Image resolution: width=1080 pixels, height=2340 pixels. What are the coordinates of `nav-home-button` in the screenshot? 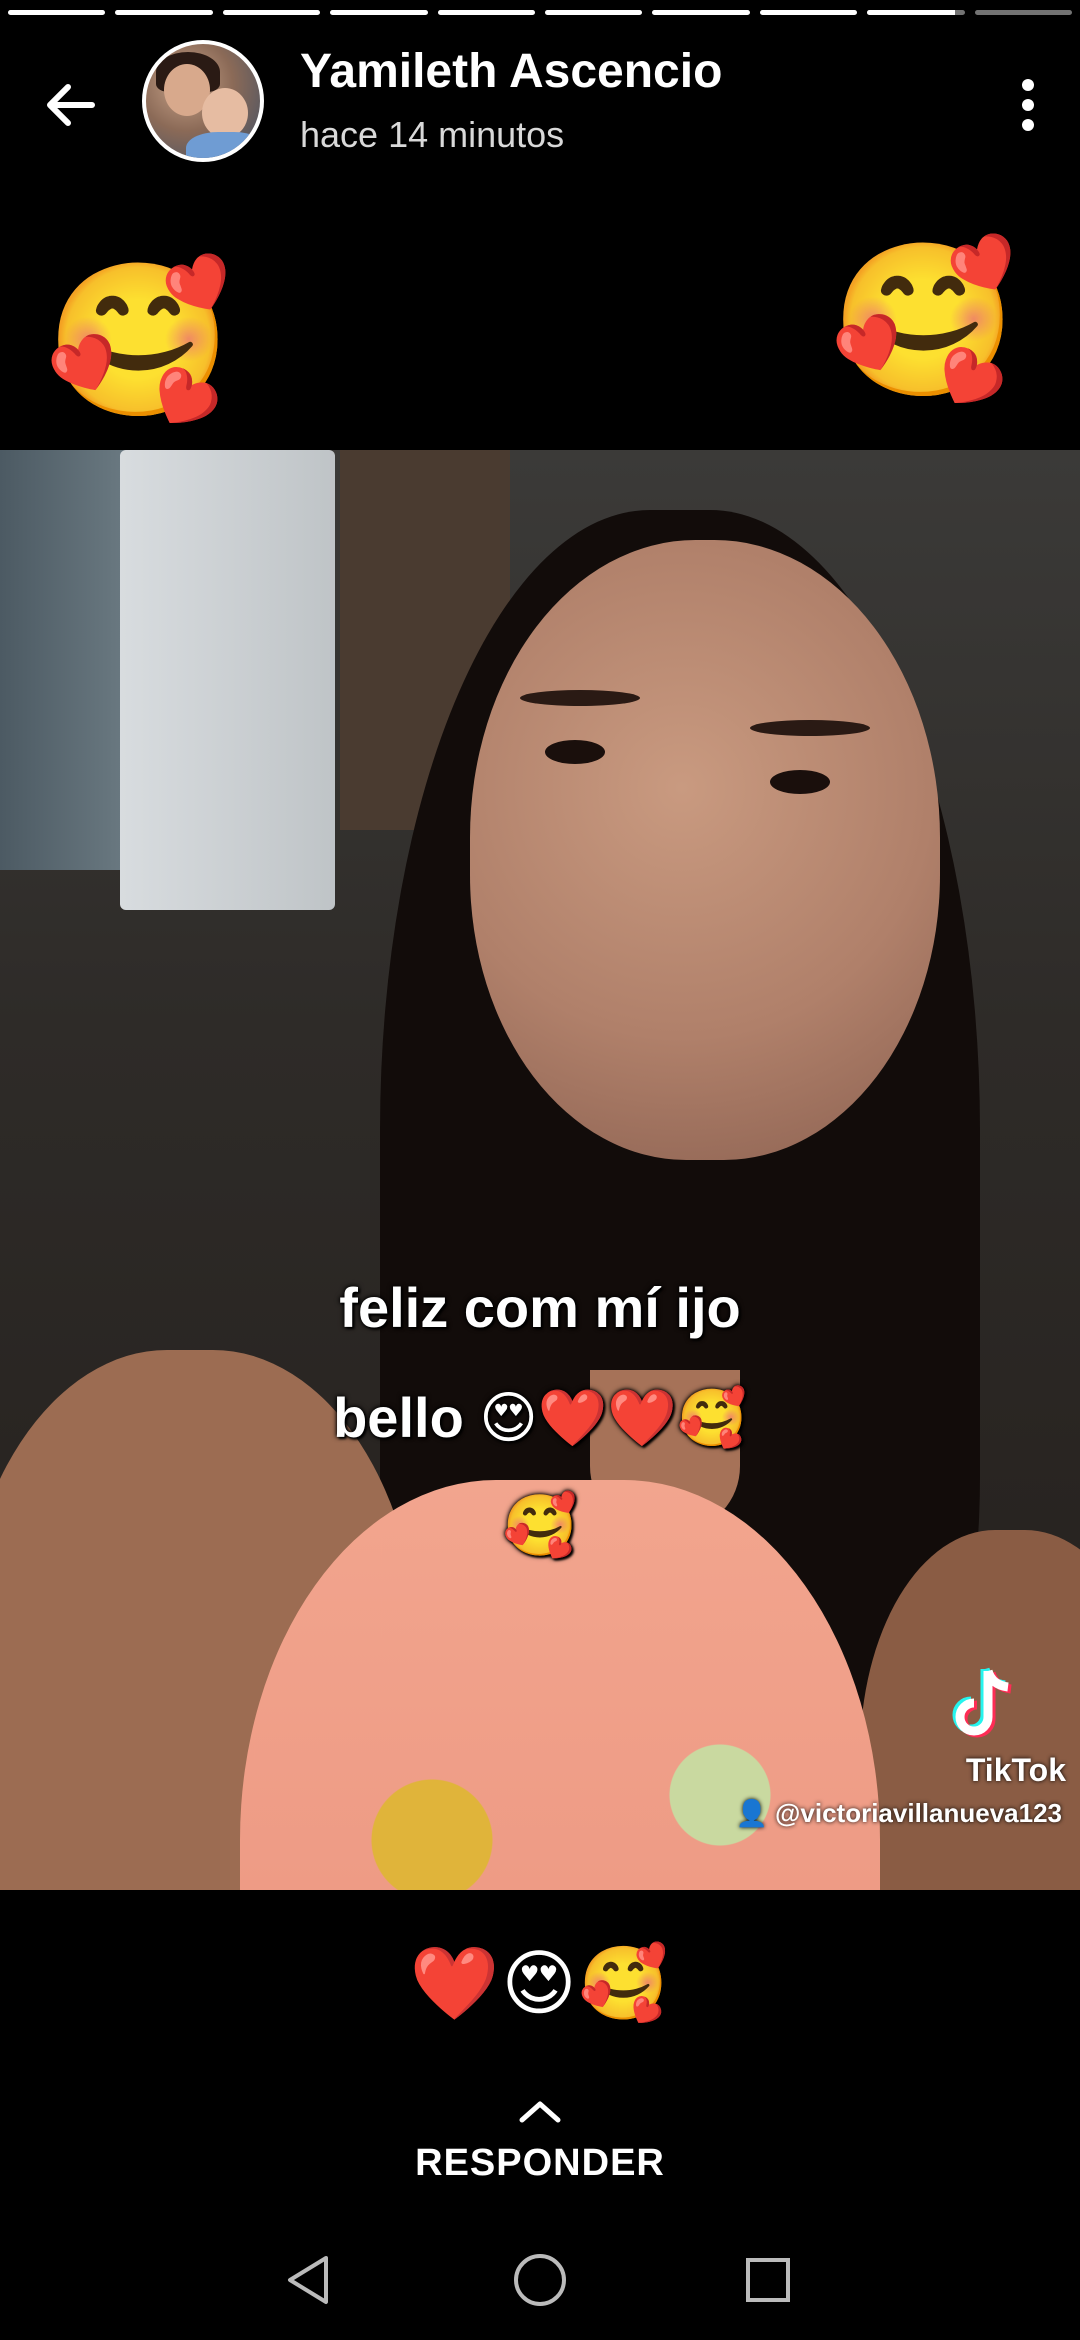 It's located at (540, 2280).